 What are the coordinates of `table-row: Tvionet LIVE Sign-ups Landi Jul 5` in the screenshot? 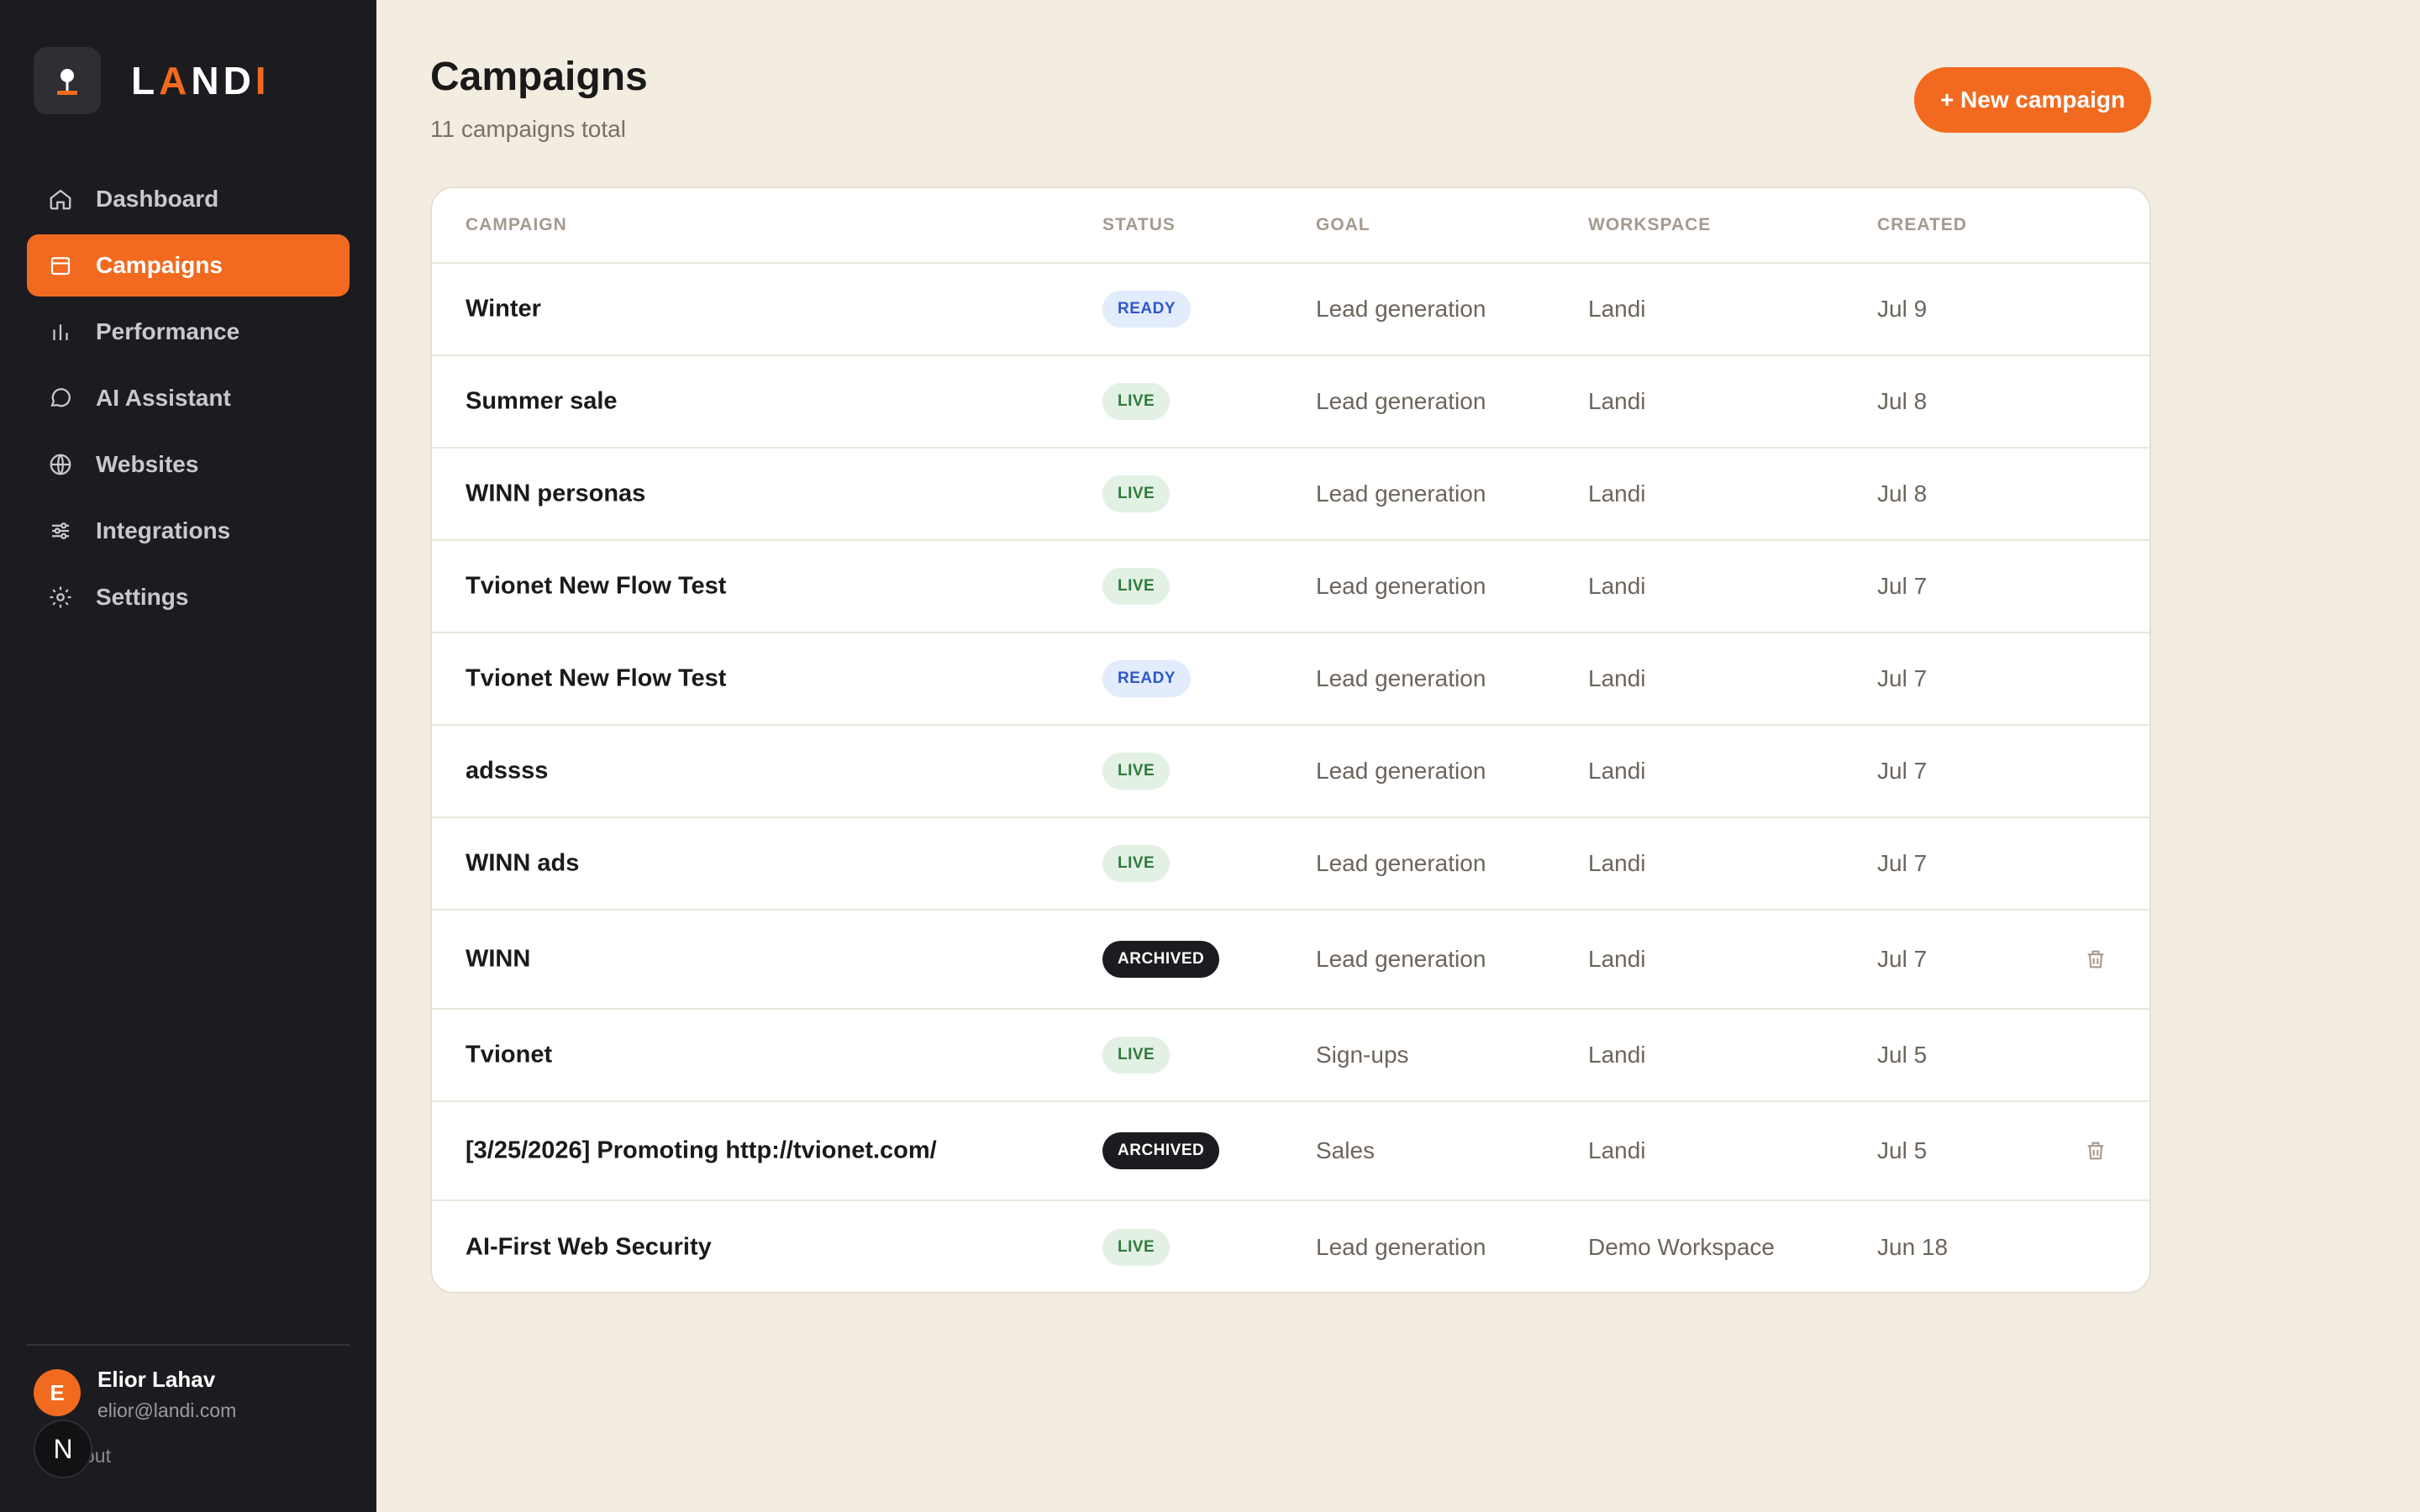 It's located at (1290, 1056).